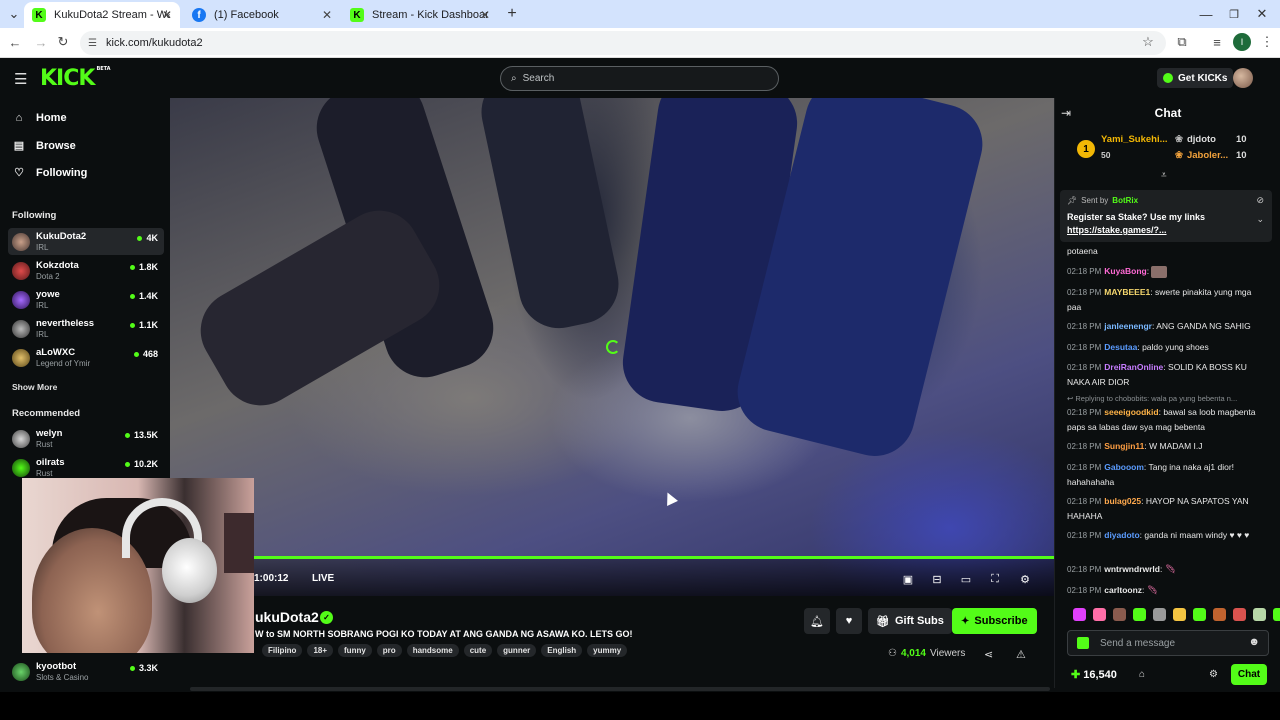 The height and width of the screenshot is (720, 1280). What do you see at coordinates (966, 579) in the screenshot?
I see `theater-mode-icon: ▭` at bounding box center [966, 579].